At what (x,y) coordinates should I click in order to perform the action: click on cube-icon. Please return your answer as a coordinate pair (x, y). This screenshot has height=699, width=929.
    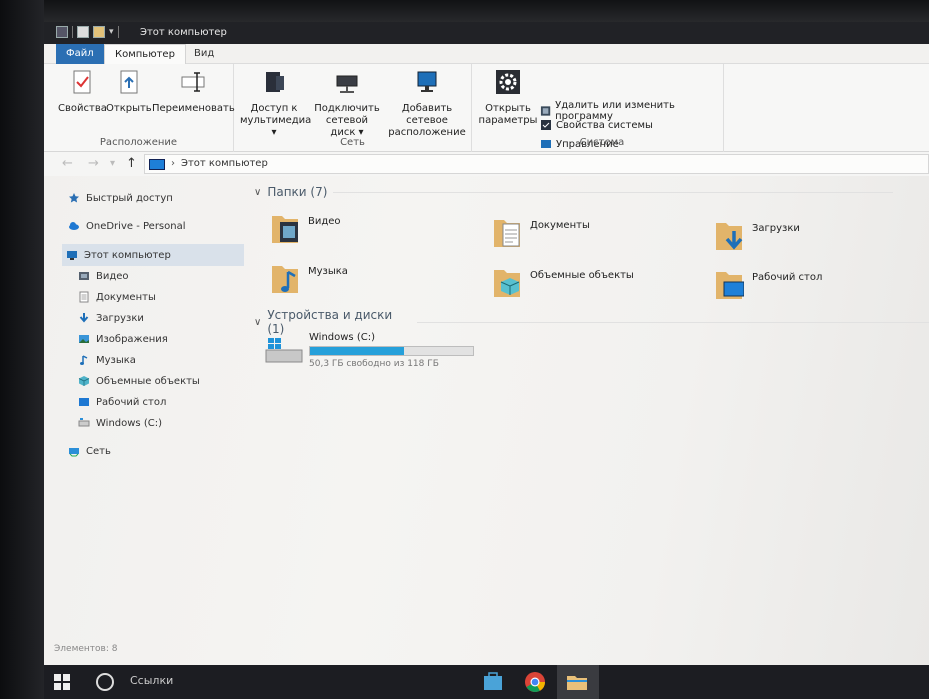
    Looking at the image, I should click on (84, 381).